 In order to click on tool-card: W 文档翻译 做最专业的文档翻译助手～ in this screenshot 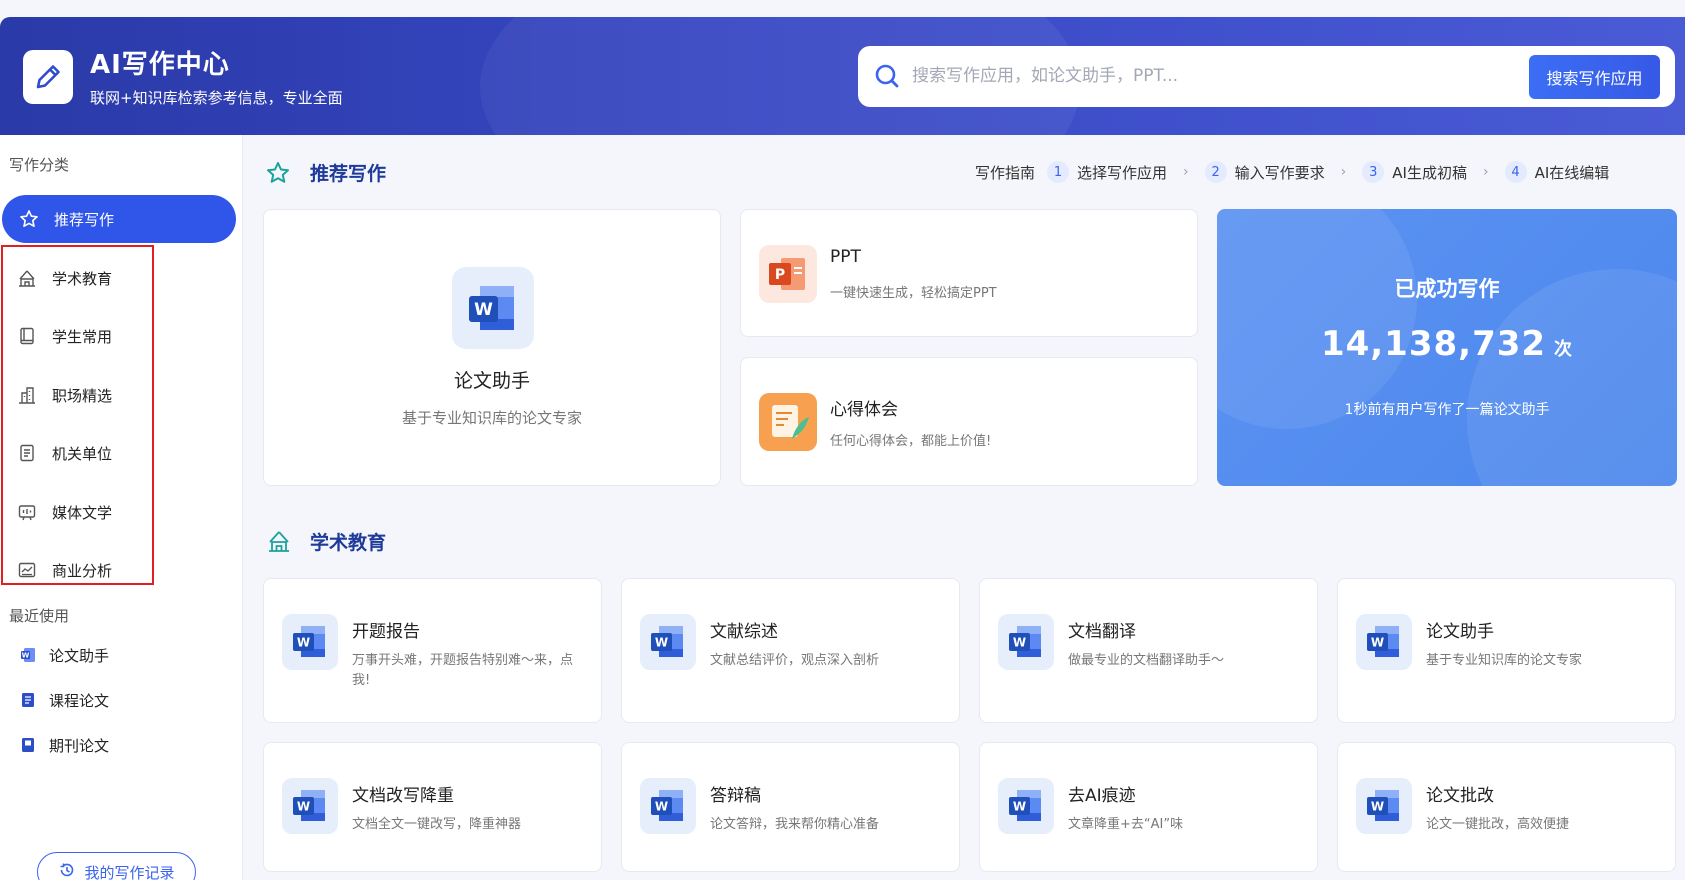, I will do `click(1148, 650)`.